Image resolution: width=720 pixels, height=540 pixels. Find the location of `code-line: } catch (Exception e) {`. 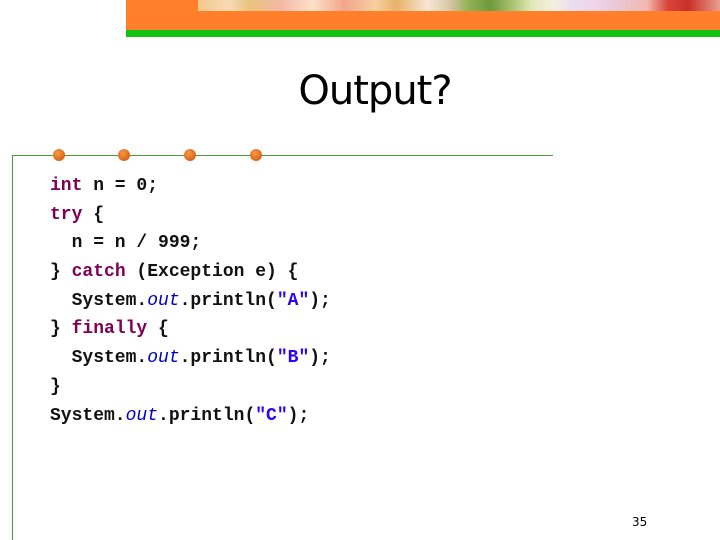

code-line: } catch (Exception e) { is located at coordinates (190, 272).